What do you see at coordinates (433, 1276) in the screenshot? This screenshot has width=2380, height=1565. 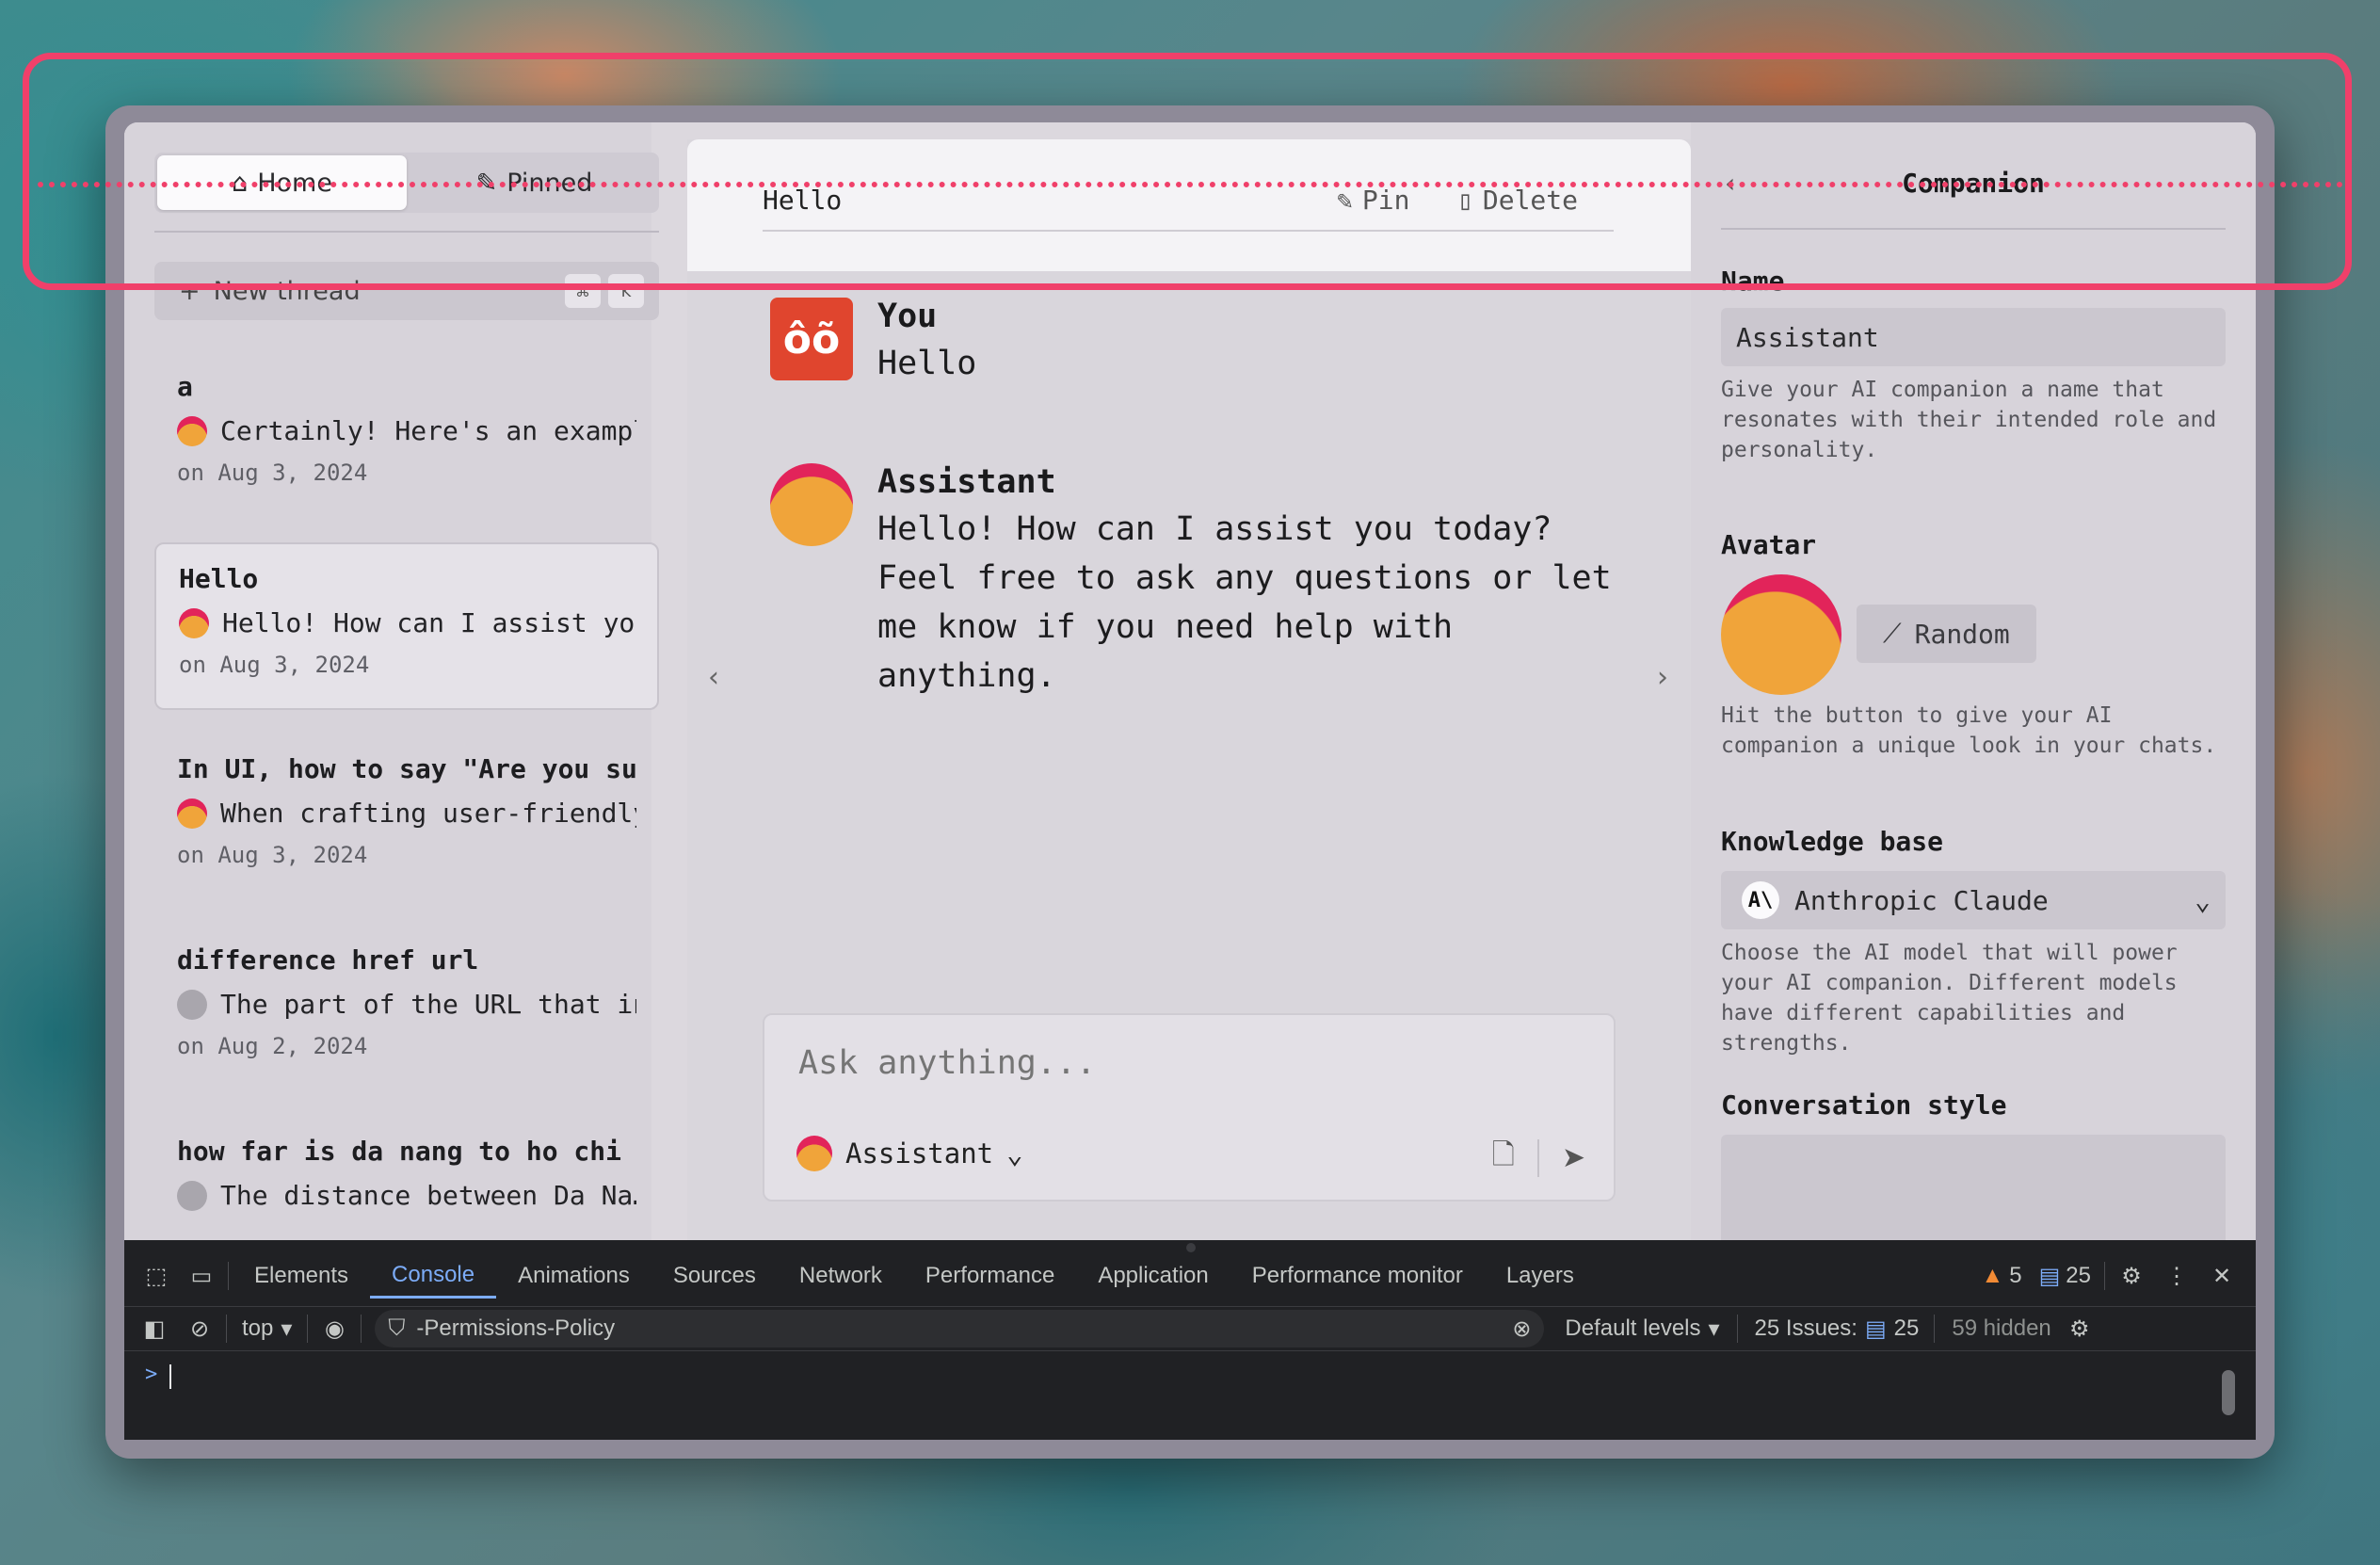 I see `tab-console: Console` at bounding box center [433, 1276].